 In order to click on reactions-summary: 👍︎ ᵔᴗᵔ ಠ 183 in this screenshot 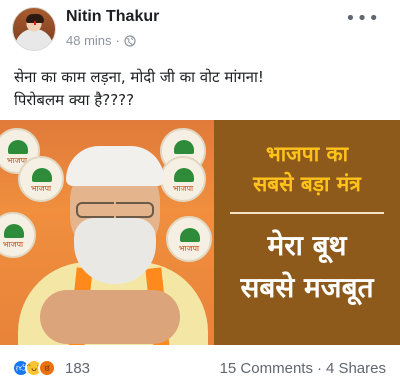, I will do `click(51, 368)`.